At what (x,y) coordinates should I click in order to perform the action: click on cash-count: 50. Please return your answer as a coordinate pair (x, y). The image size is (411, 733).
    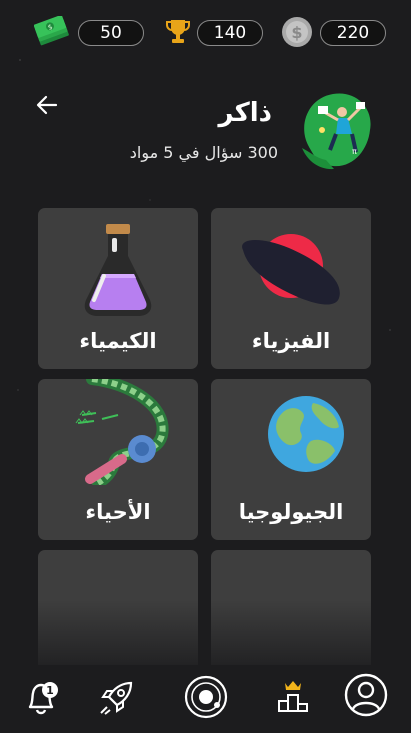
    Looking at the image, I should click on (111, 33).